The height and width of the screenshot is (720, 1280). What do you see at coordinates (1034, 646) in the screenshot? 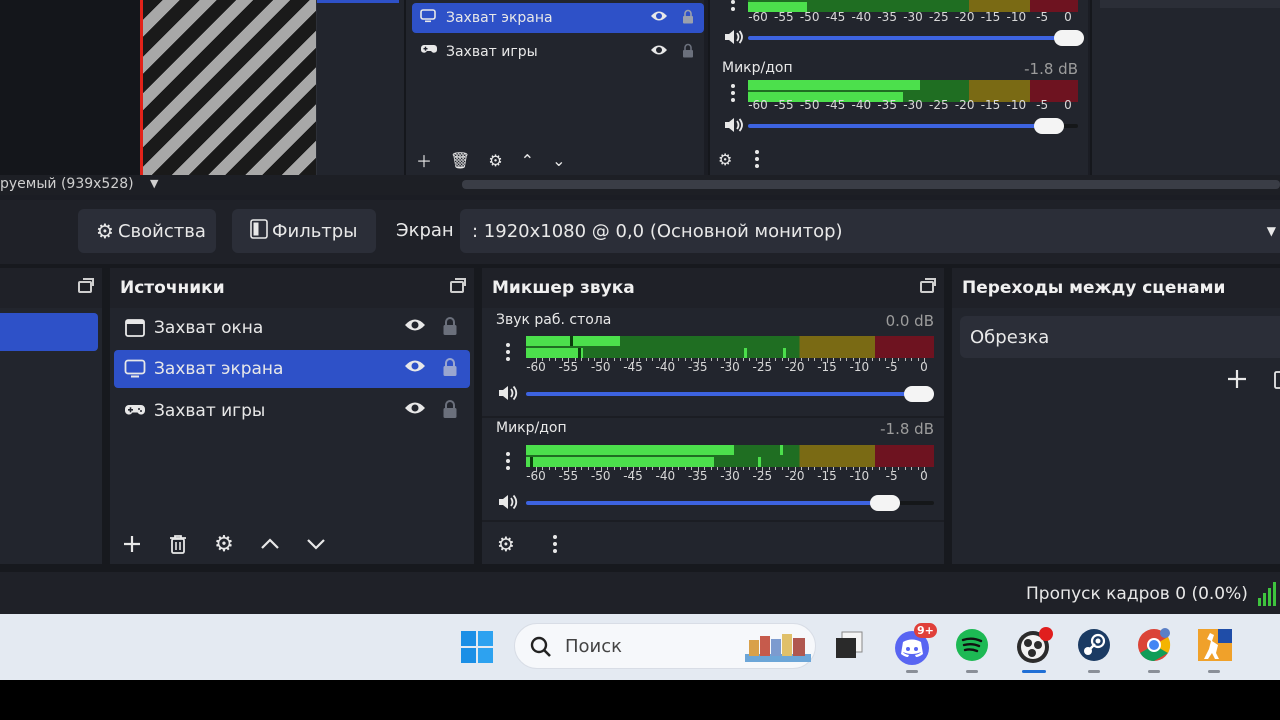
I see `obs-icon` at bounding box center [1034, 646].